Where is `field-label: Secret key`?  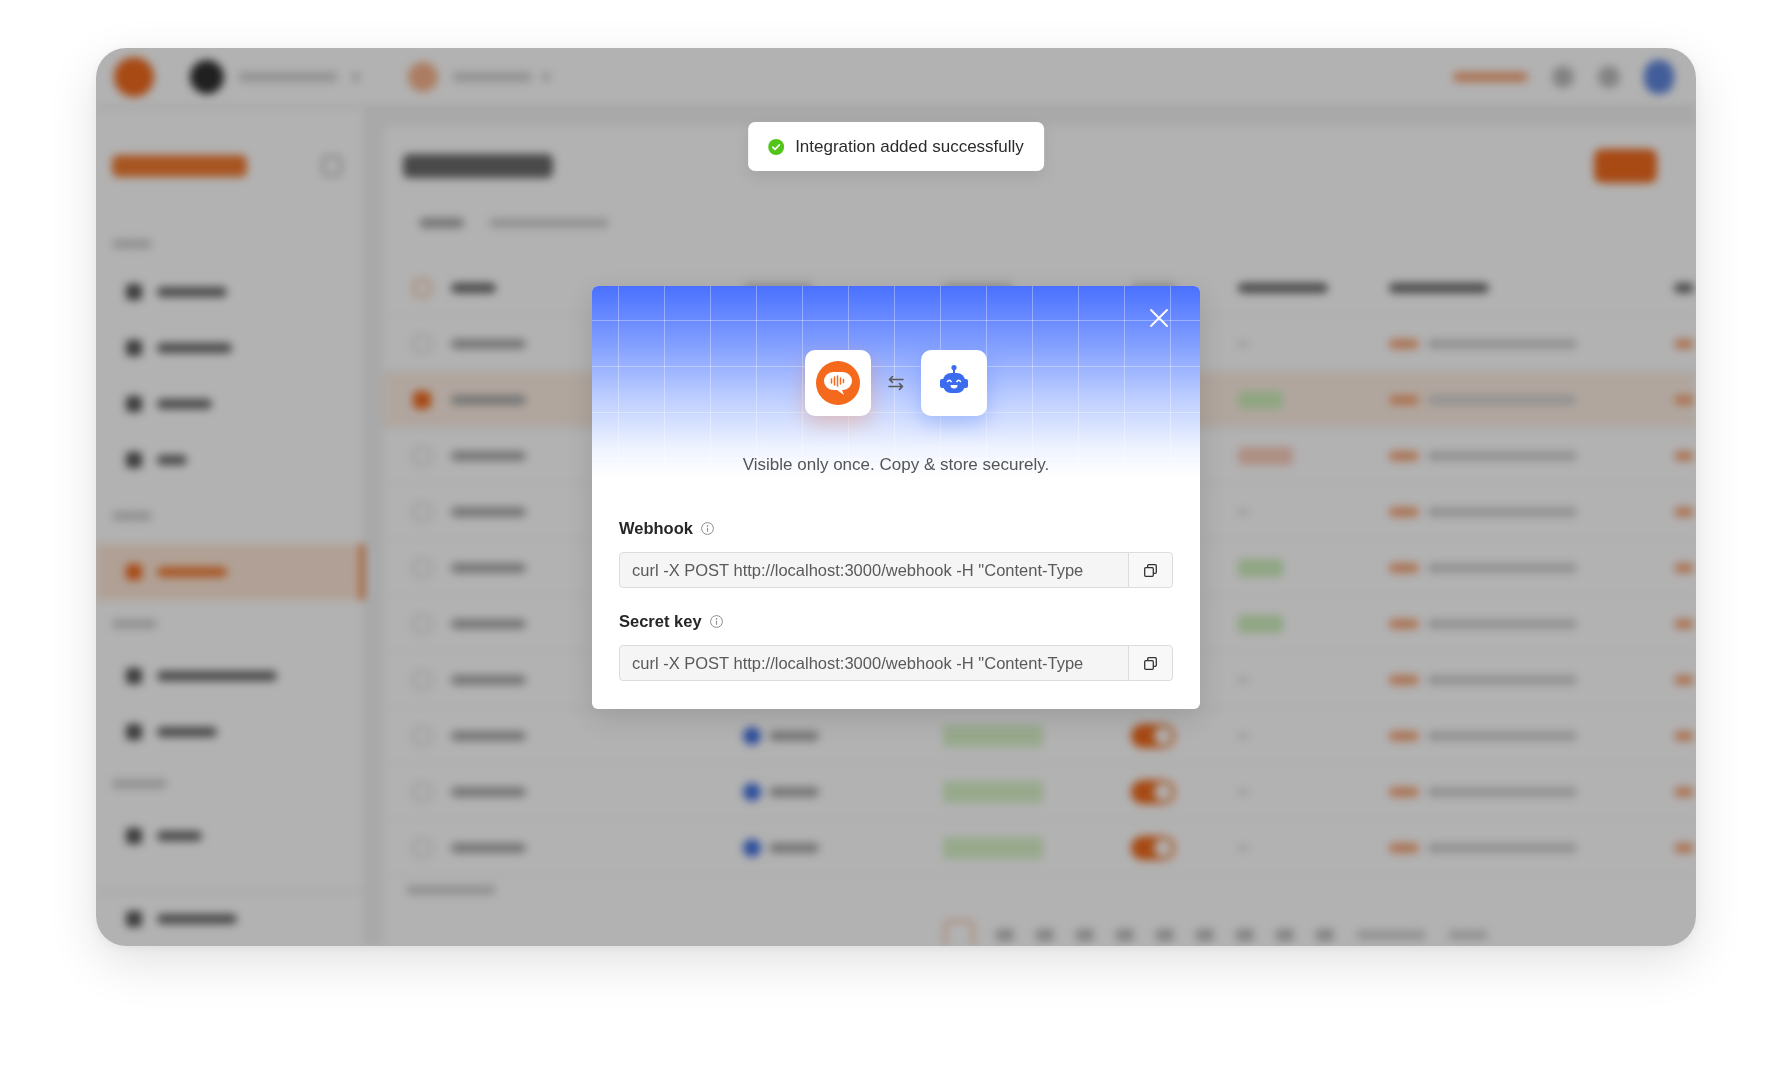
field-label: Secret key is located at coordinates (660, 621).